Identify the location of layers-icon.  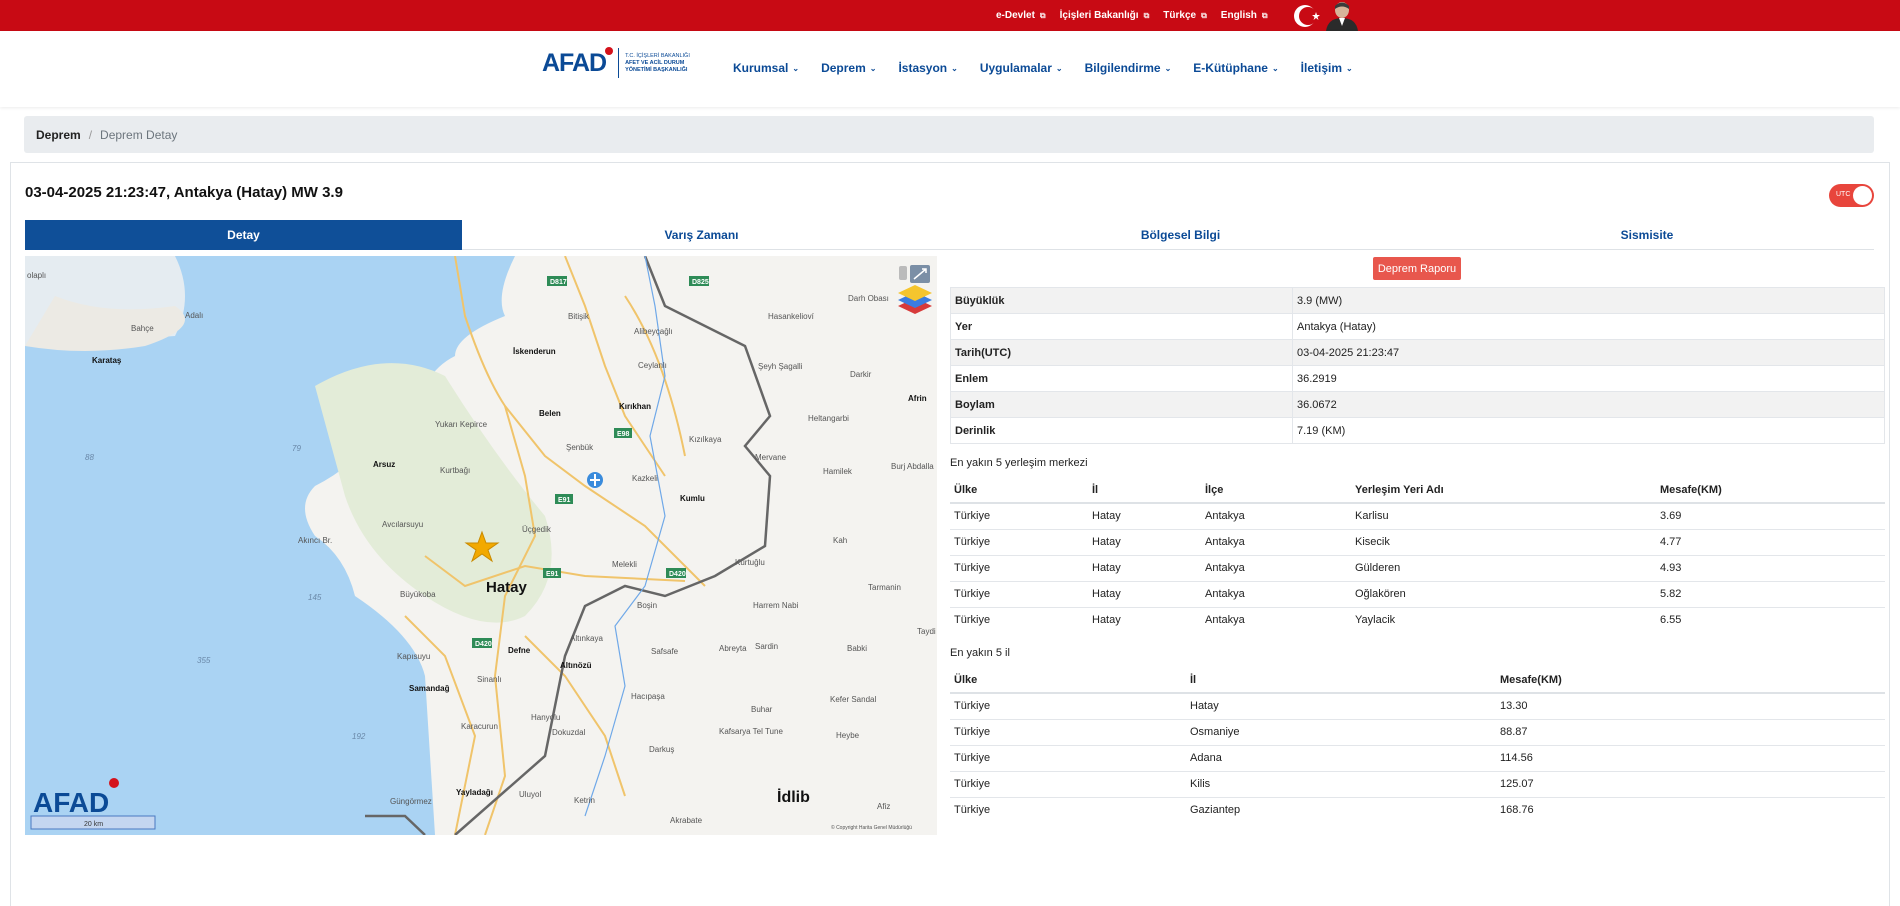
(915, 299).